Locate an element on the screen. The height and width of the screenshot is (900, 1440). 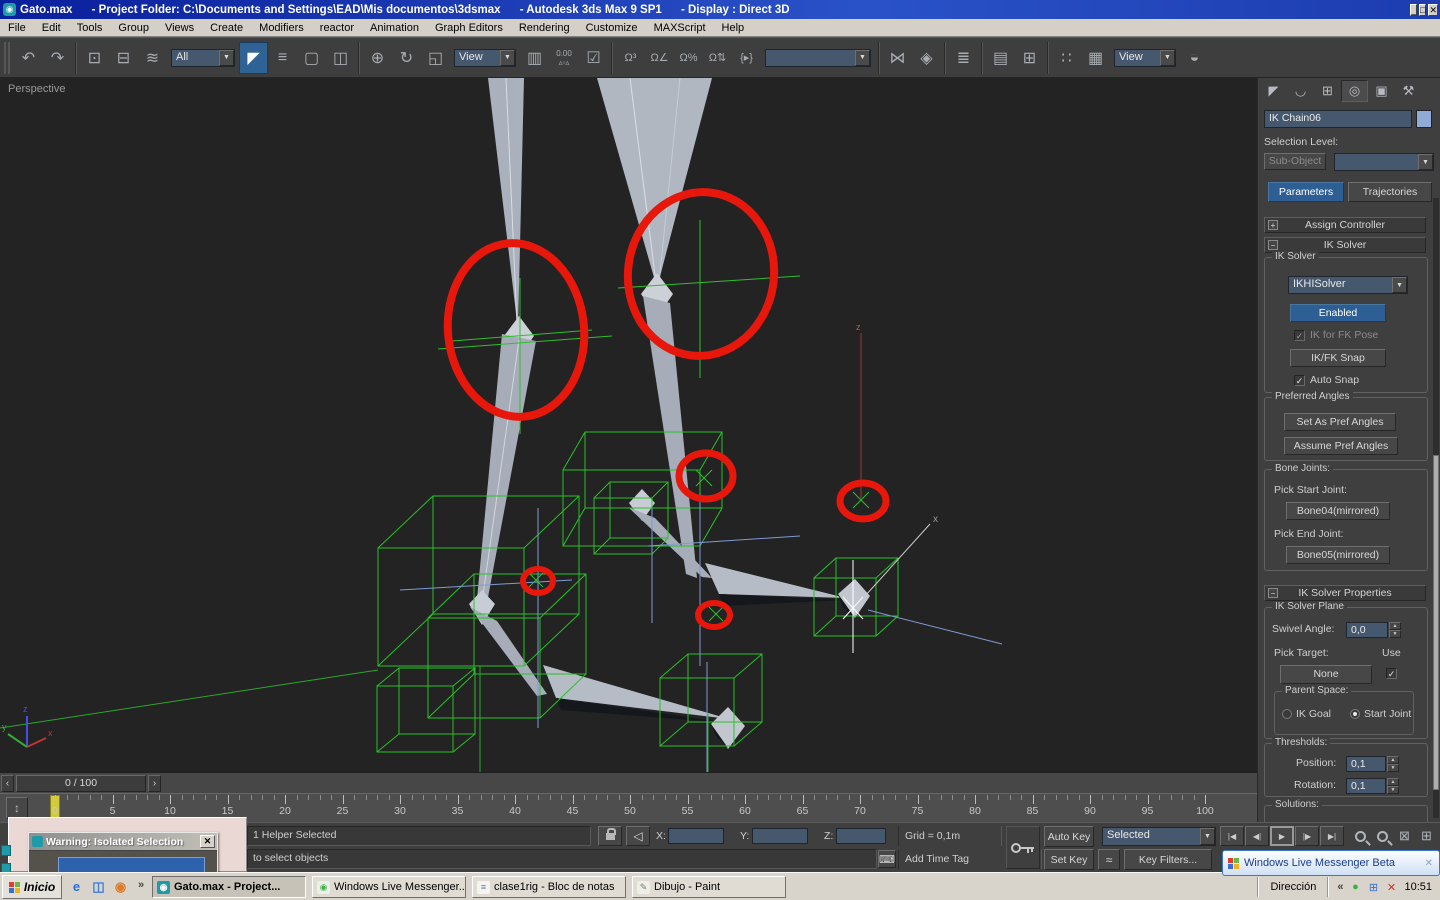
time-slider-left-arrow: ‹ is located at coordinates (7, 783).